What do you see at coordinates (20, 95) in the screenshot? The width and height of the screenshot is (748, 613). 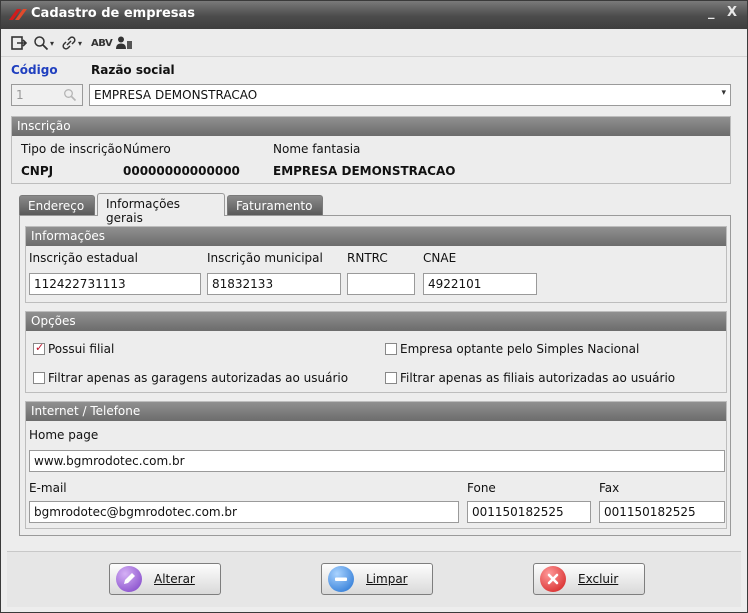 I see `codigo-value: 1` at bounding box center [20, 95].